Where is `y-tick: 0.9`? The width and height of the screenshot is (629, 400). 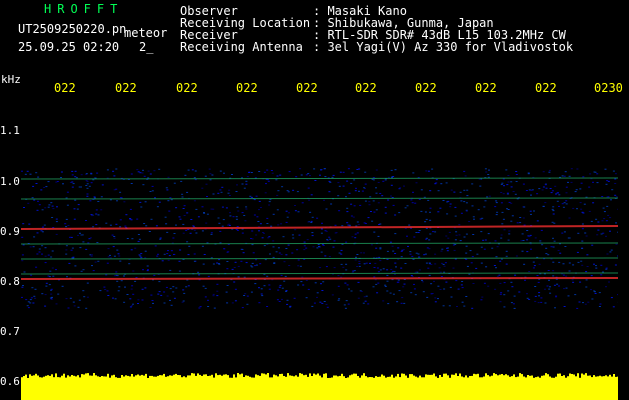 y-tick: 0.9 is located at coordinates (10, 231).